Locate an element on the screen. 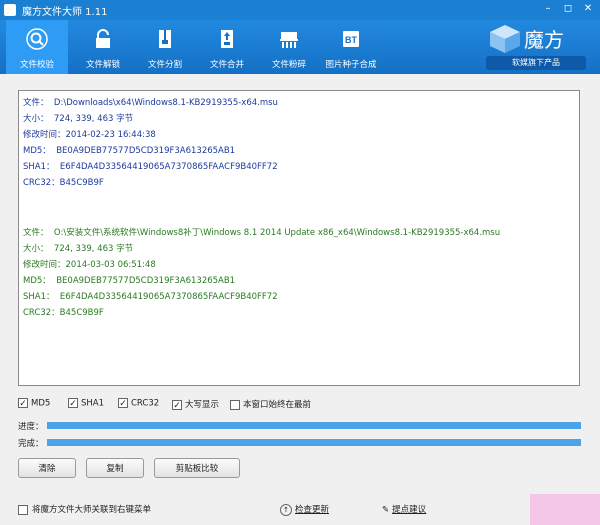  tab-file-split: 文件分割 is located at coordinates (165, 47).